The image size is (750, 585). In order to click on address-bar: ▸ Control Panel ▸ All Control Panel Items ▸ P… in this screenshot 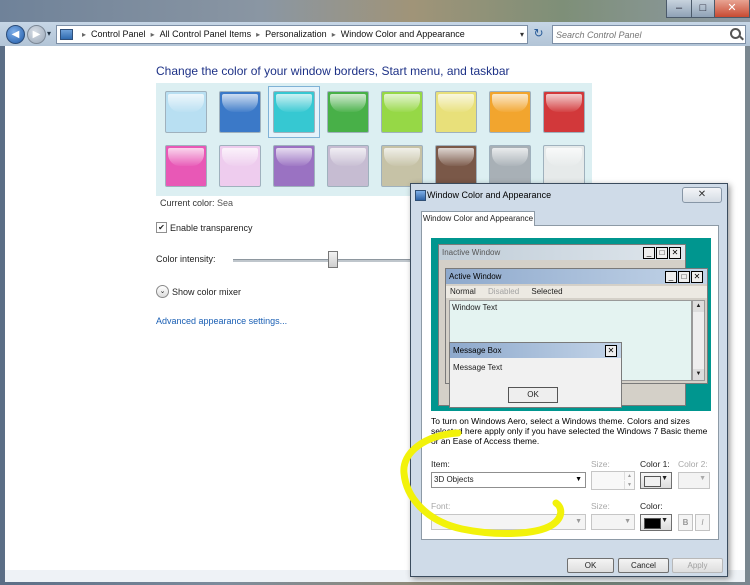, I will do `click(292, 34)`.